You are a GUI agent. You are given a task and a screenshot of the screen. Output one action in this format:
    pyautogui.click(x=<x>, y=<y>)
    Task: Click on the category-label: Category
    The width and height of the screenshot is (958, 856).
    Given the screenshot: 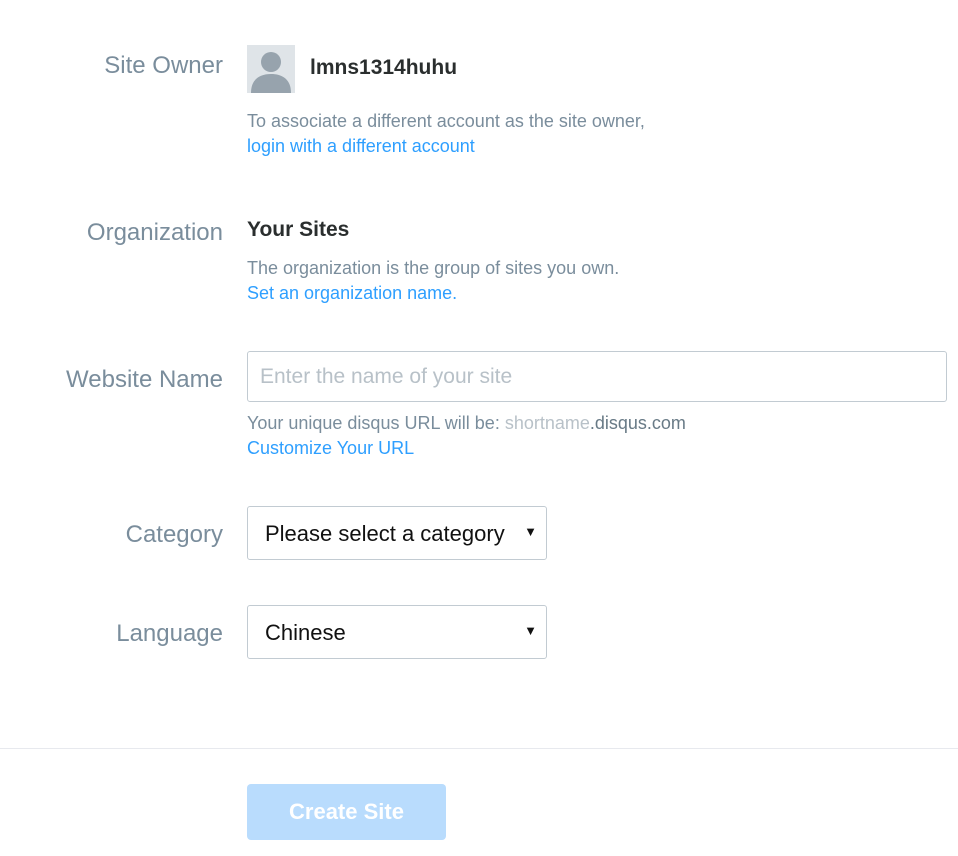 What is the action you would take?
    pyautogui.click(x=174, y=534)
    